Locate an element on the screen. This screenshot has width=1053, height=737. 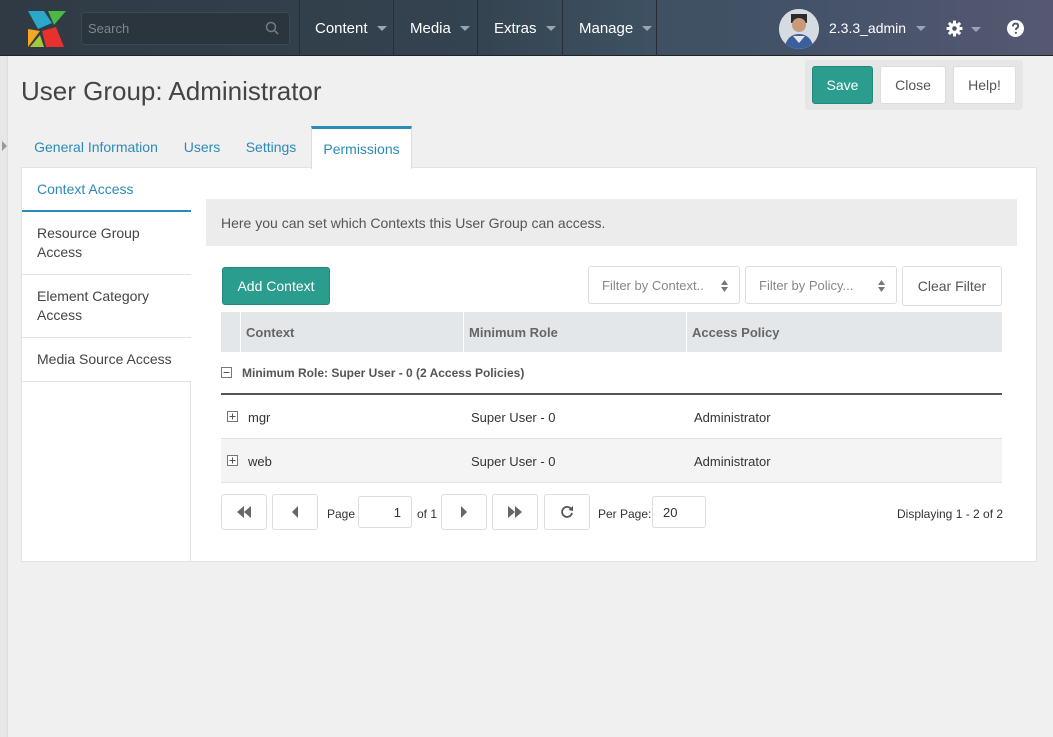
side-tab-label: Media Source Access is located at coordinates (104, 359).